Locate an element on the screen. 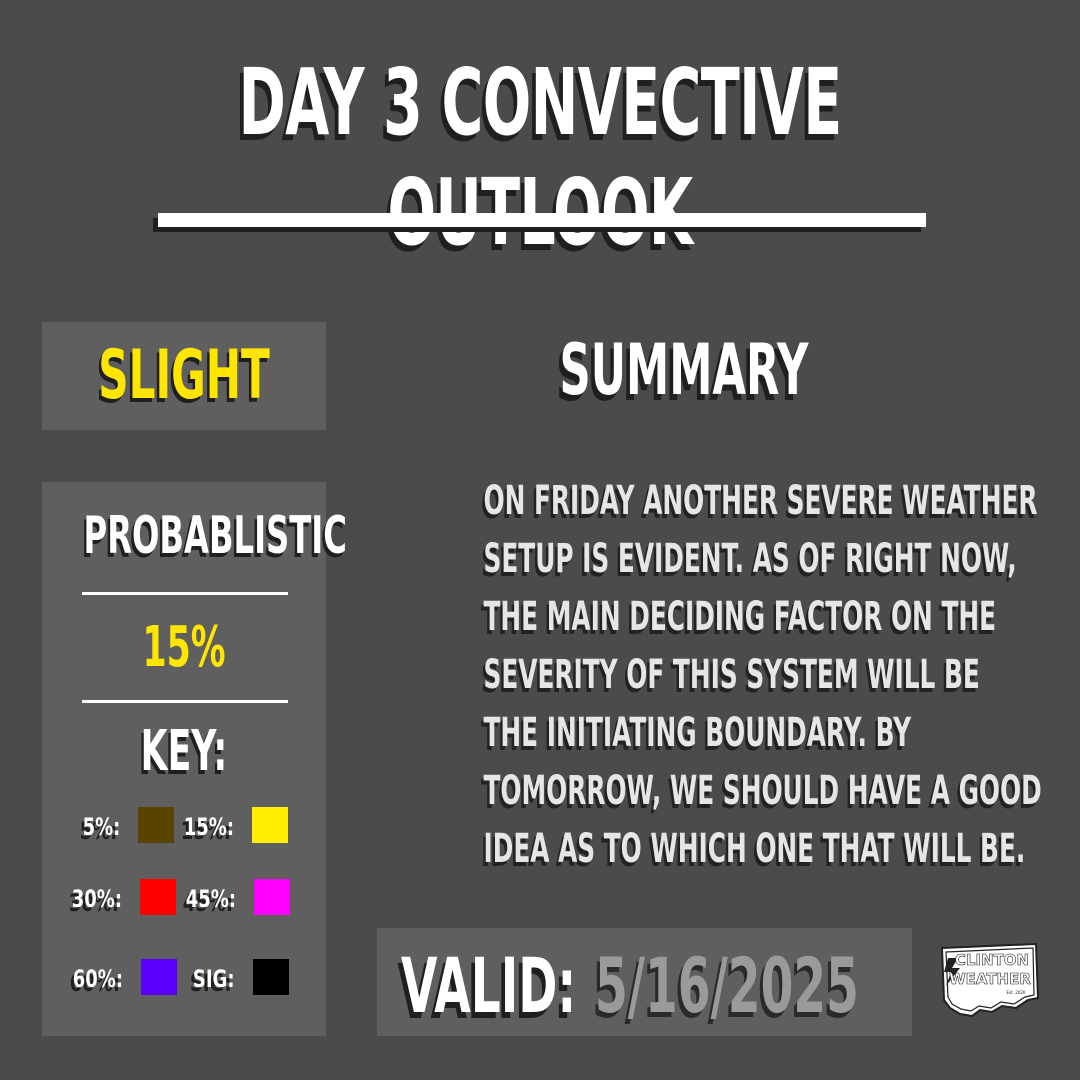 The width and height of the screenshot is (1080, 1080). probabilistic-title: PROBABLISTIC is located at coordinates (215, 536).